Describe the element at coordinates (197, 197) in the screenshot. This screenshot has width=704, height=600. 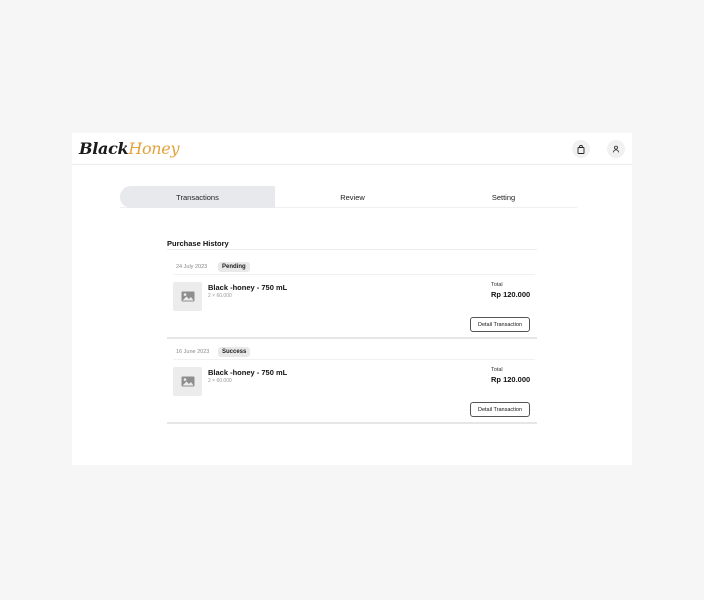
I see `tab-transactions: Transactions` at that location.